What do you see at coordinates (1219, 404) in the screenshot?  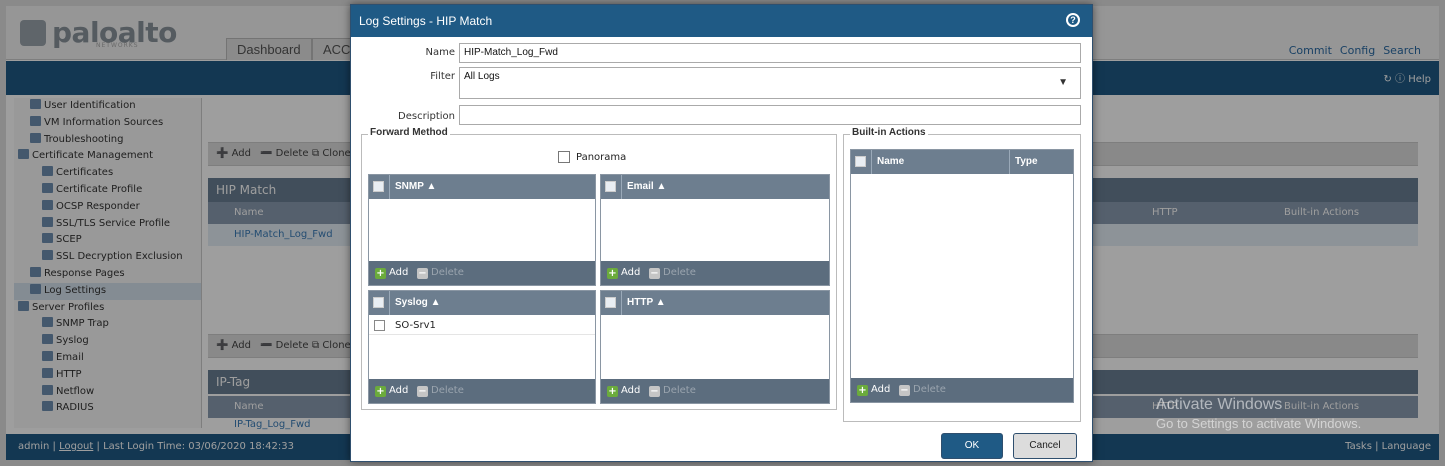 I see `watermark-title: Activate Windows` at bounding box center [1219, 404].